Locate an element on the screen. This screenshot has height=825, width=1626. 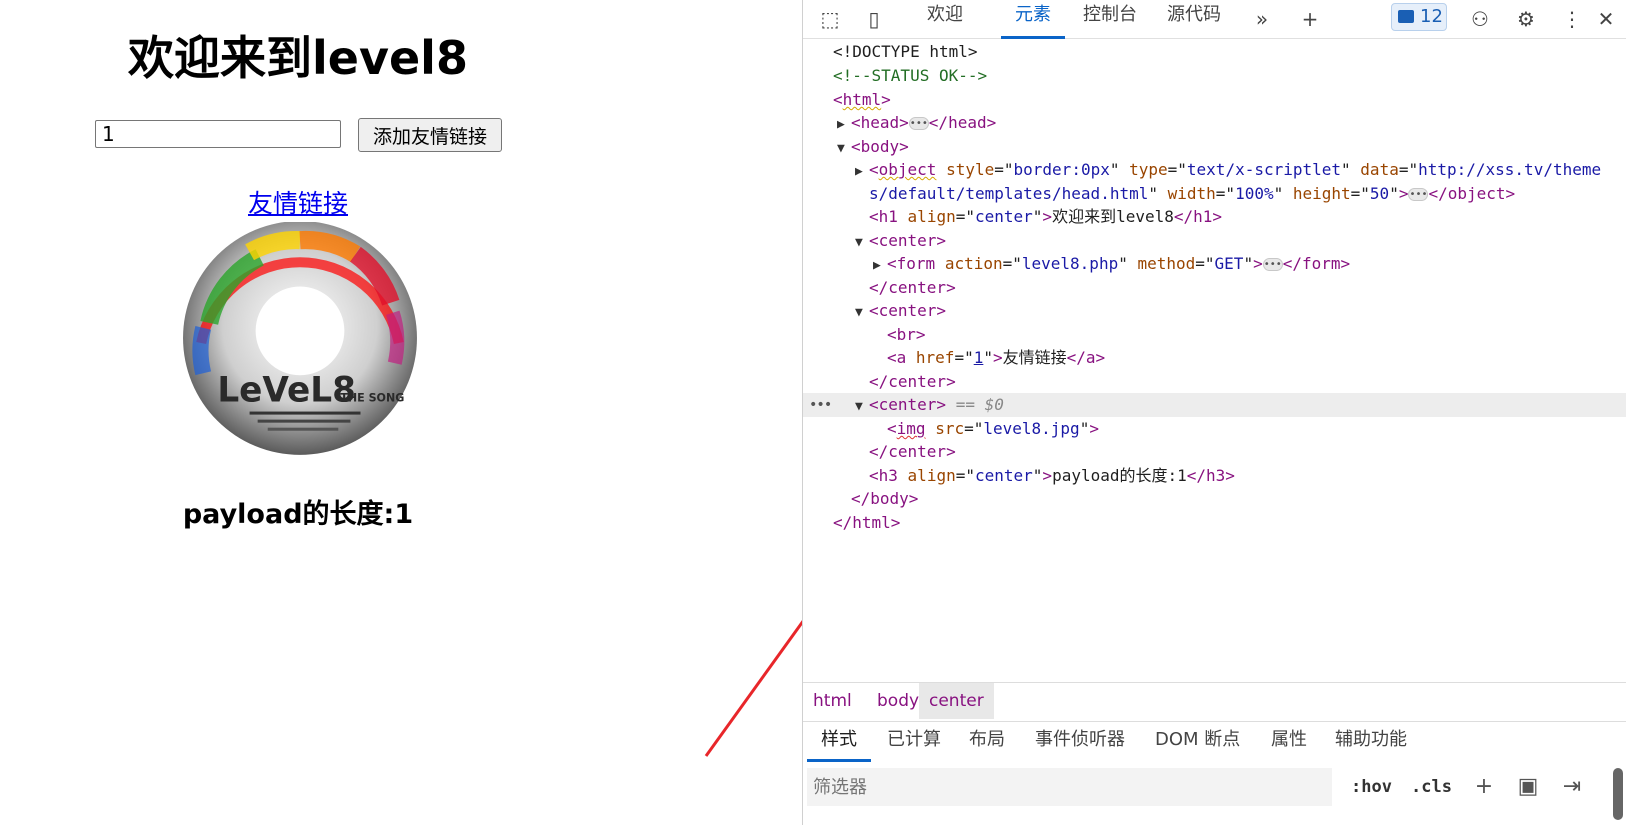
subtab-accessibility: 辅助功能 is located at coordinates (1371, 740).